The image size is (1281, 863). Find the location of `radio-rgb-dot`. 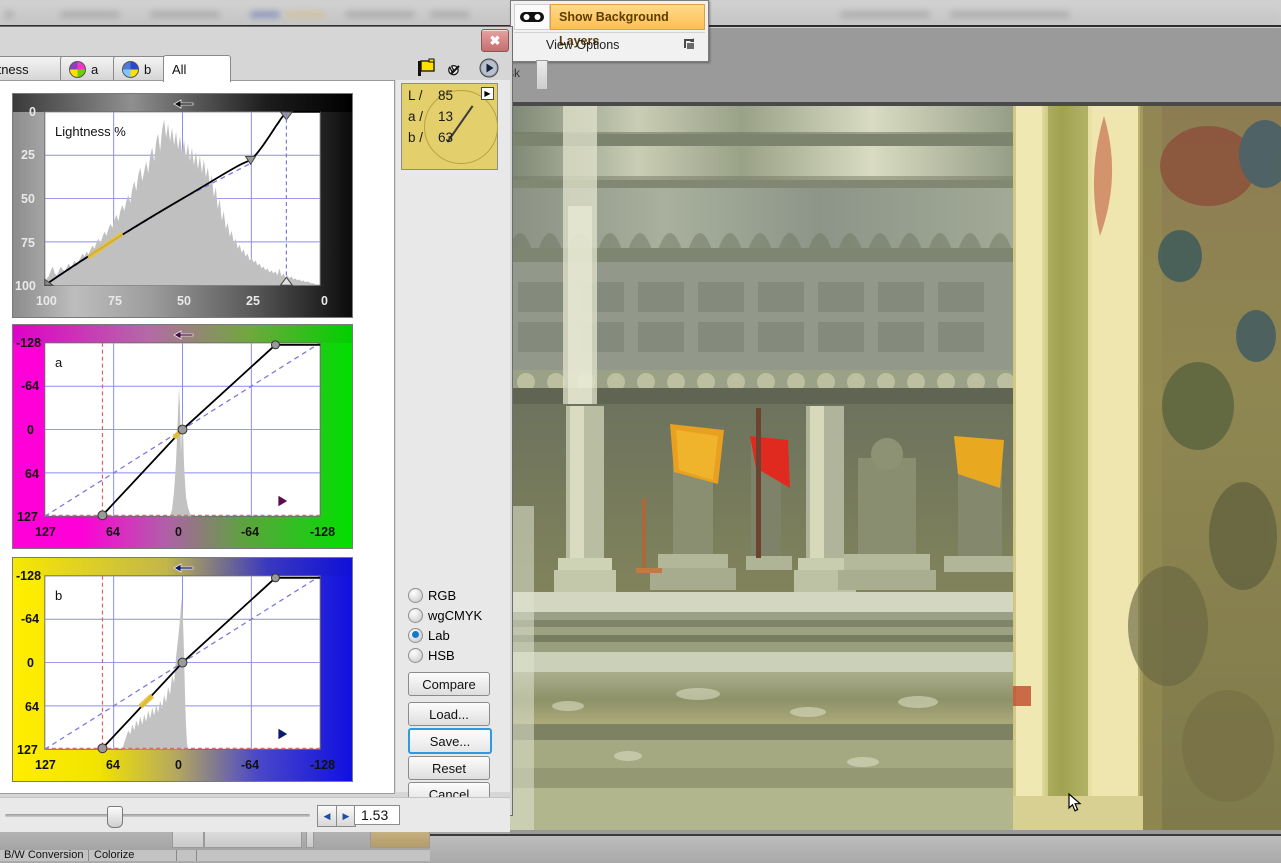

radio-rgb-dot is located at coordinates (415, 595).